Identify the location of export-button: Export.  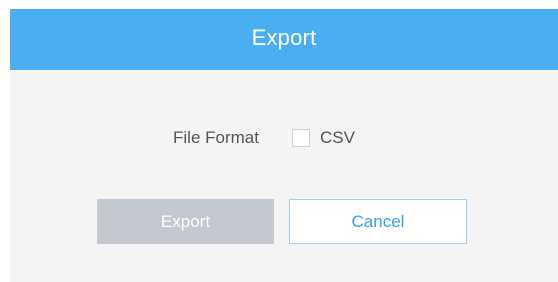
(185, 221).